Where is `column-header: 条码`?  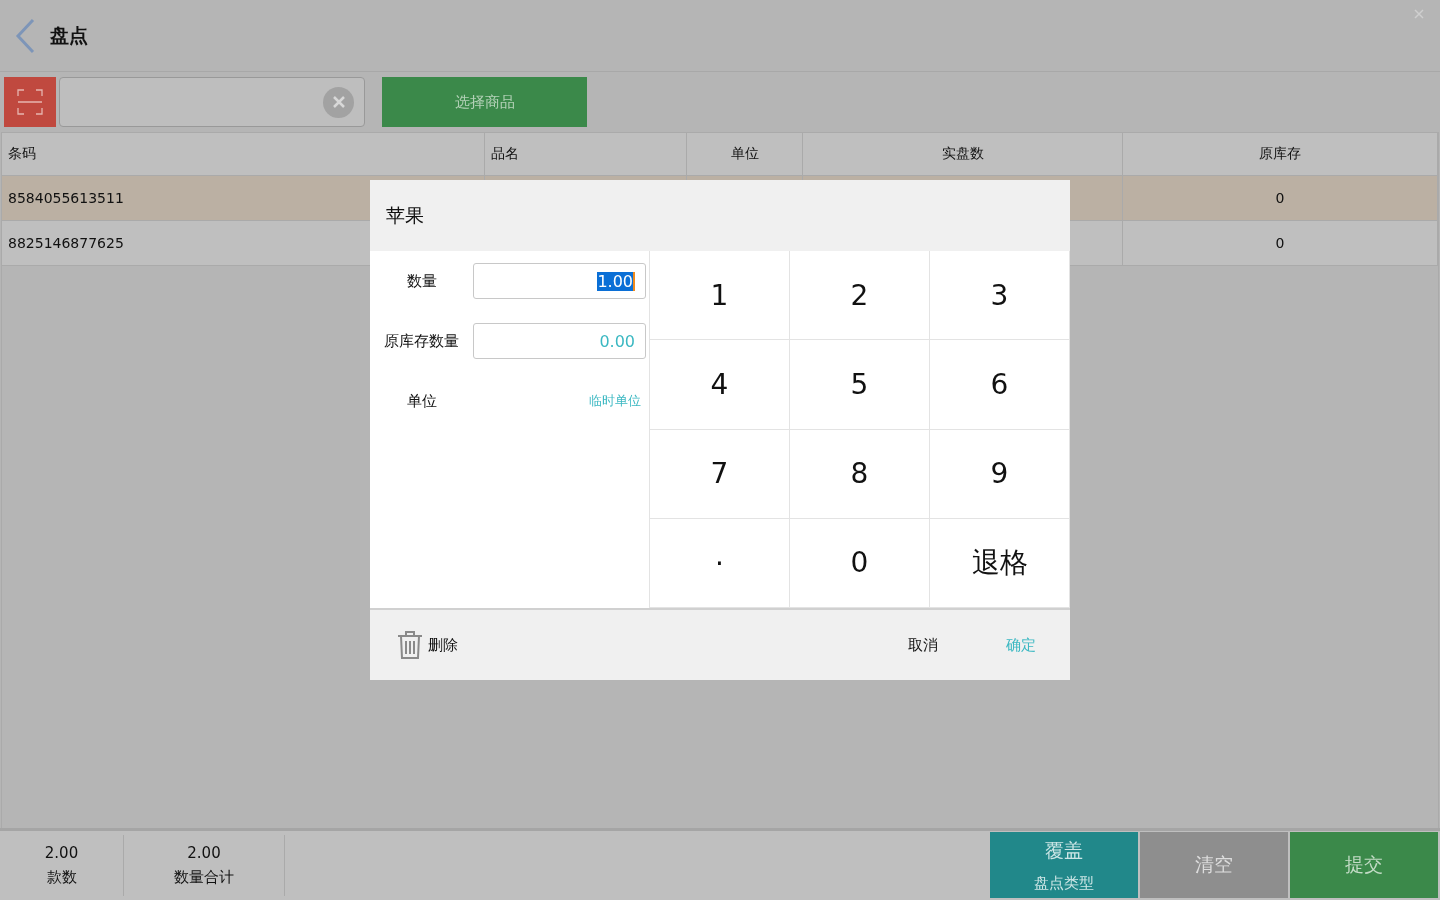 column-header: 条码 is located at coordinates (243, 154).